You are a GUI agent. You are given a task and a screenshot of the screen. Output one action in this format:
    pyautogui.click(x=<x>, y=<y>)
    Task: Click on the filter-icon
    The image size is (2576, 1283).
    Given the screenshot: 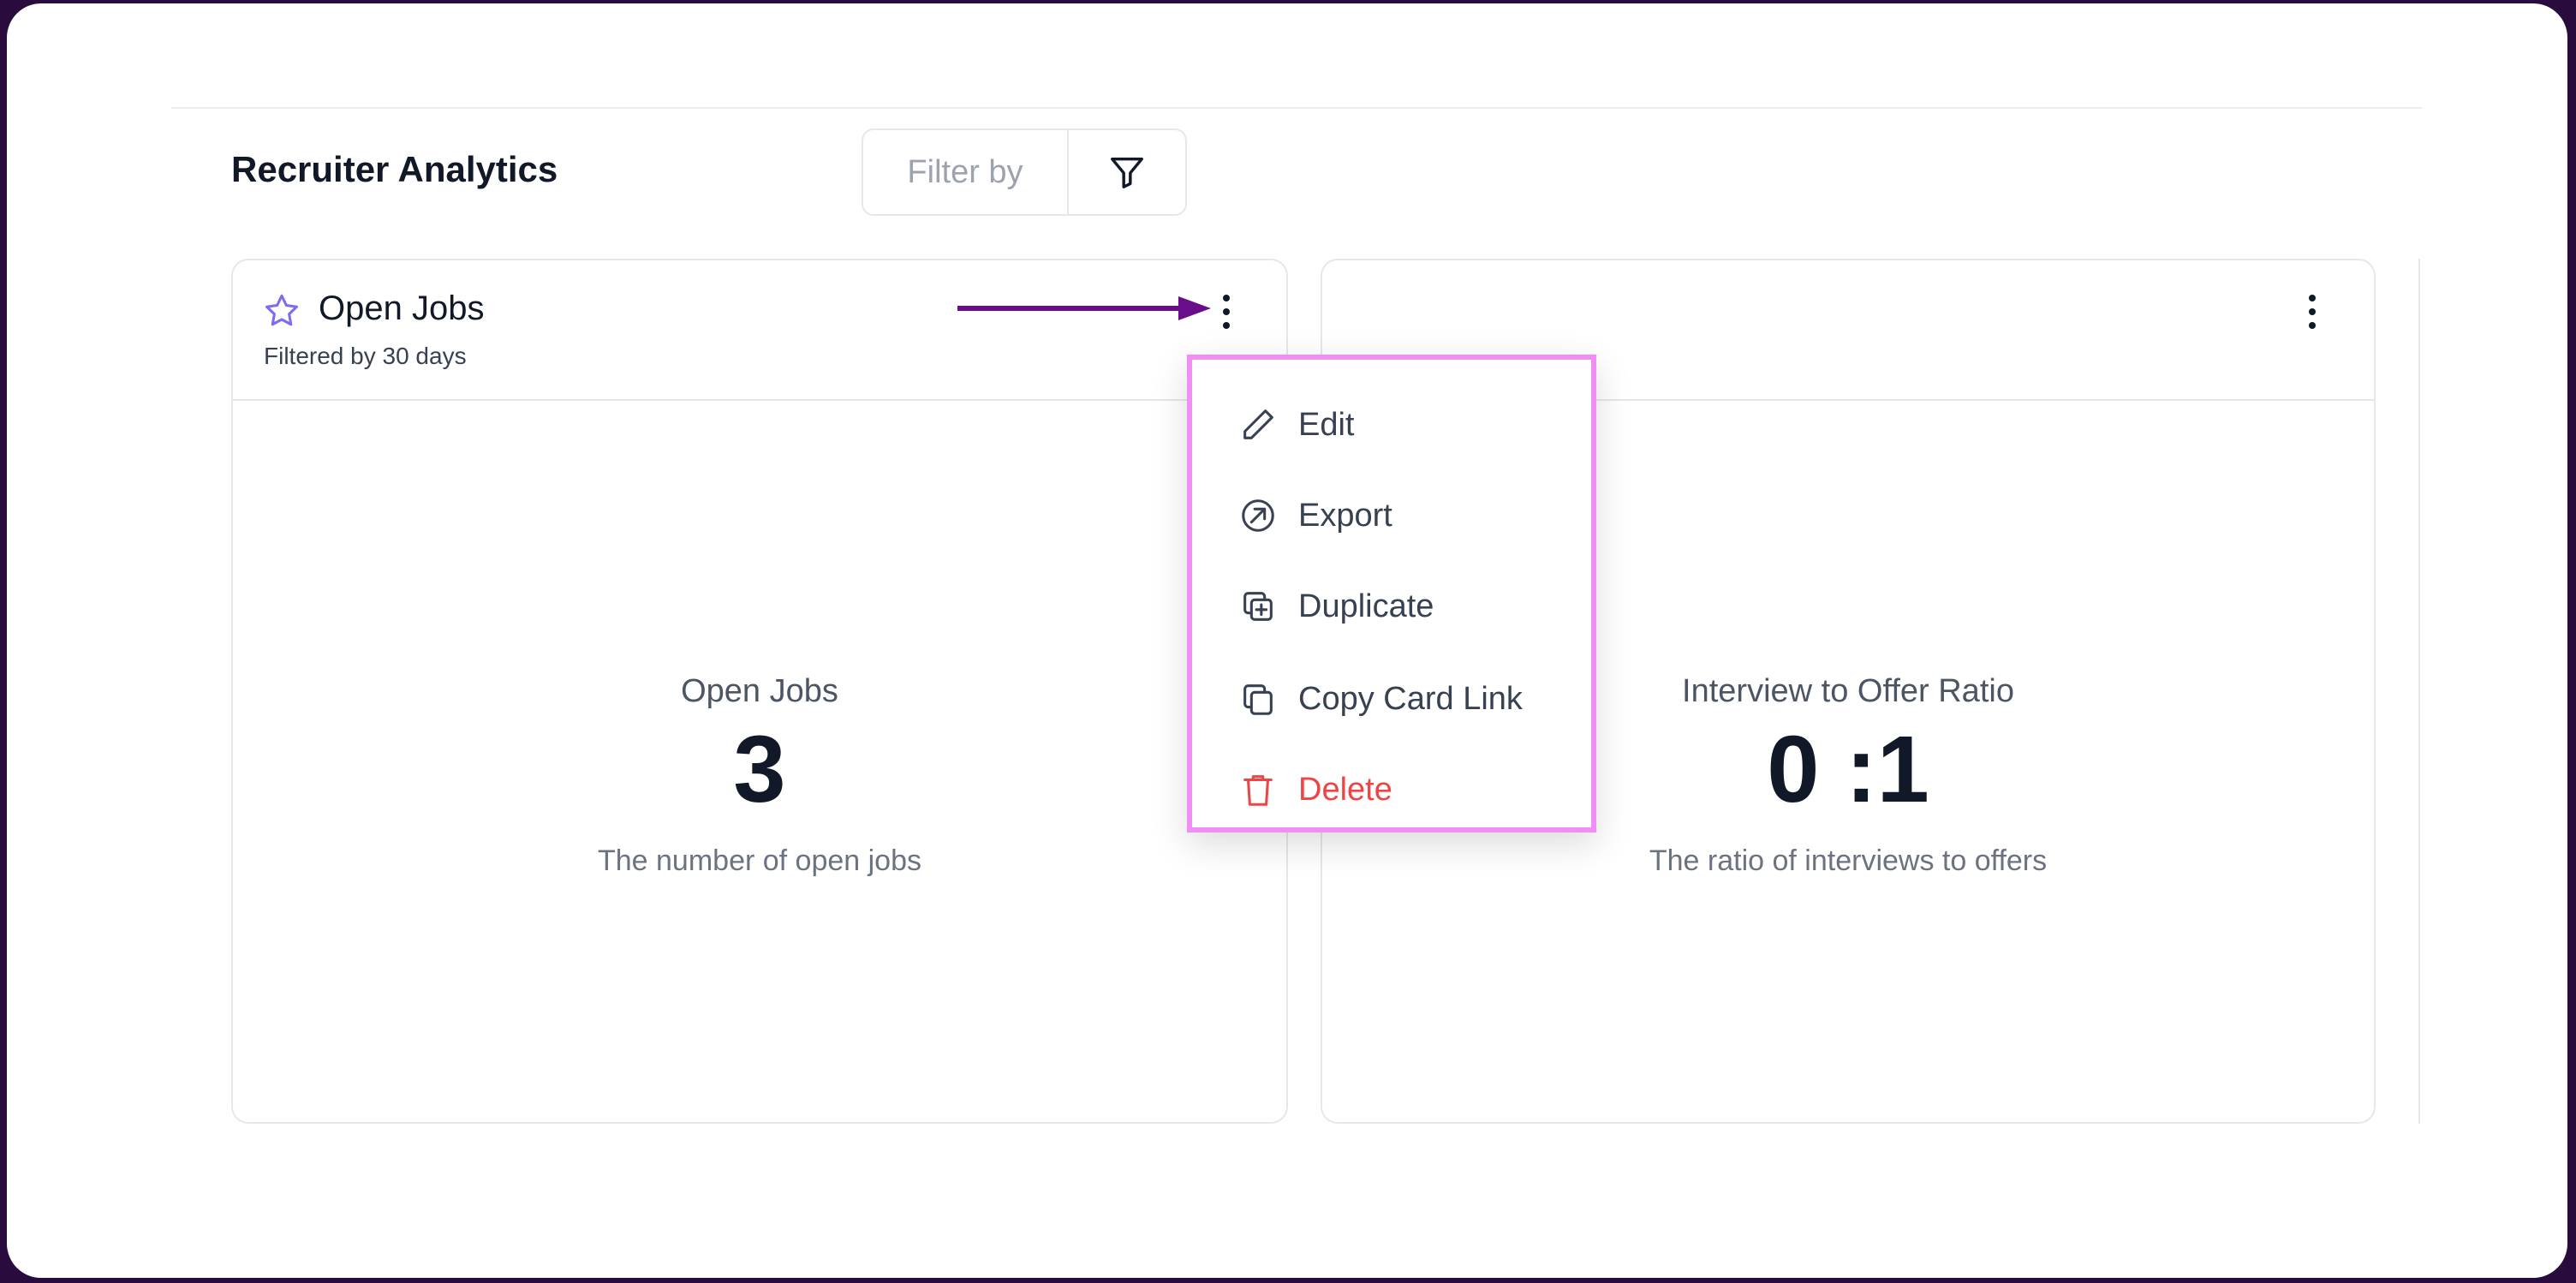 What is the action you would take?
    pyautogui.click(x=1127, y=172)
    